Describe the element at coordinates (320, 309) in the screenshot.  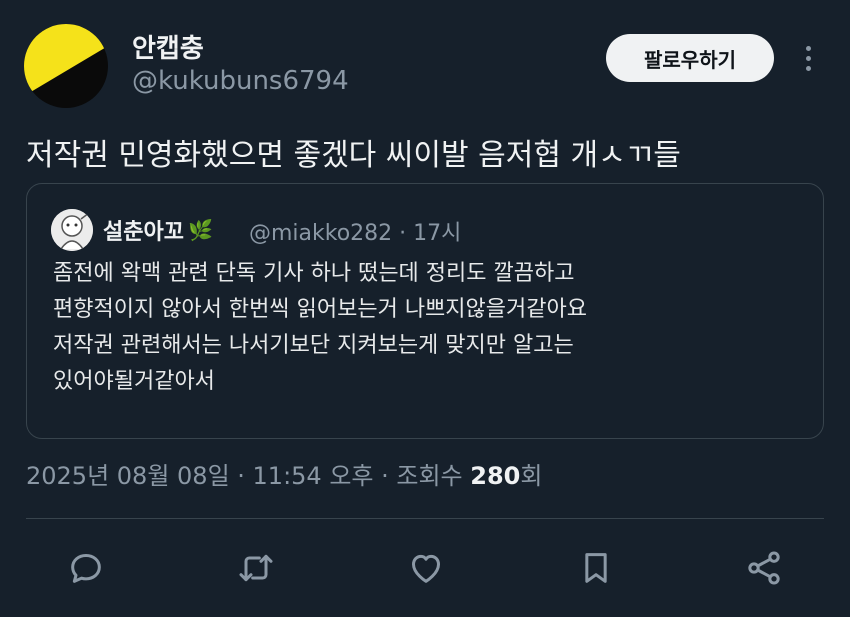
I see `quoted-line: 편향적이지 않아서 한번씩 읽어보는거 나쁘지않을거같아요` at that location.